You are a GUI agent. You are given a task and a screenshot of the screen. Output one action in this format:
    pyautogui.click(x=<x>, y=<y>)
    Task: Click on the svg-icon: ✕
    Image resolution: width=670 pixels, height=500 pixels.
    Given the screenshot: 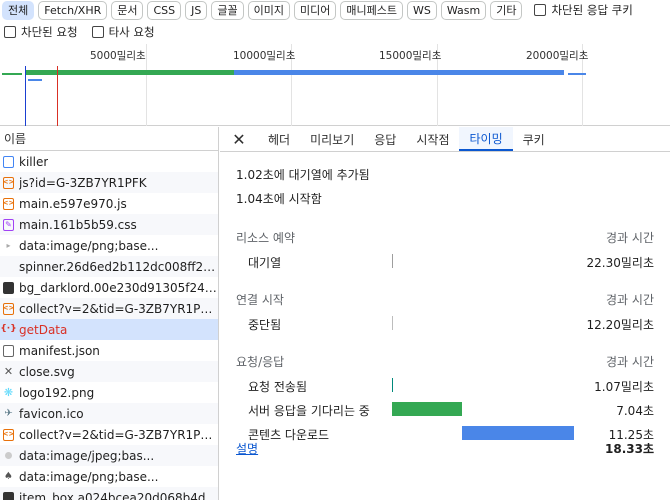 What is the action you would take?
    pyautogui.click(x=8, y=371)
    